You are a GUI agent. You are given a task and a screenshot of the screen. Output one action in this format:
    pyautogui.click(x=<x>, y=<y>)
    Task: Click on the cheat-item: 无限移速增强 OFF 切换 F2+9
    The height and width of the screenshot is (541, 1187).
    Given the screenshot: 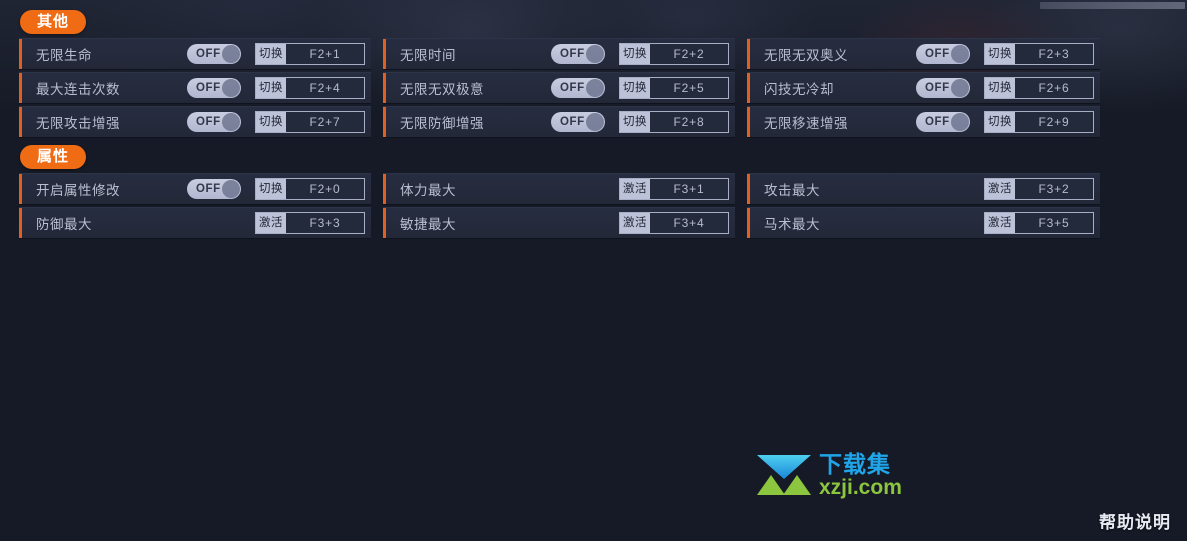 What is the action you would take?
    pyautogui.click(x=923, y=122)
    